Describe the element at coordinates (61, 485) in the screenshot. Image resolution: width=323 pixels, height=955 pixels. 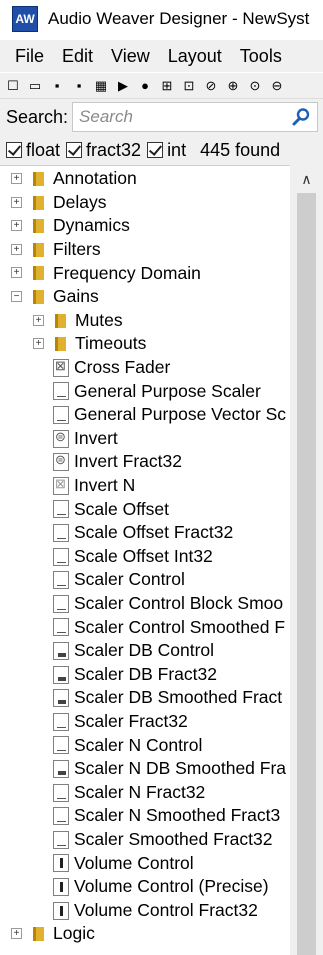
I see `invertn-module-icon` at that location.